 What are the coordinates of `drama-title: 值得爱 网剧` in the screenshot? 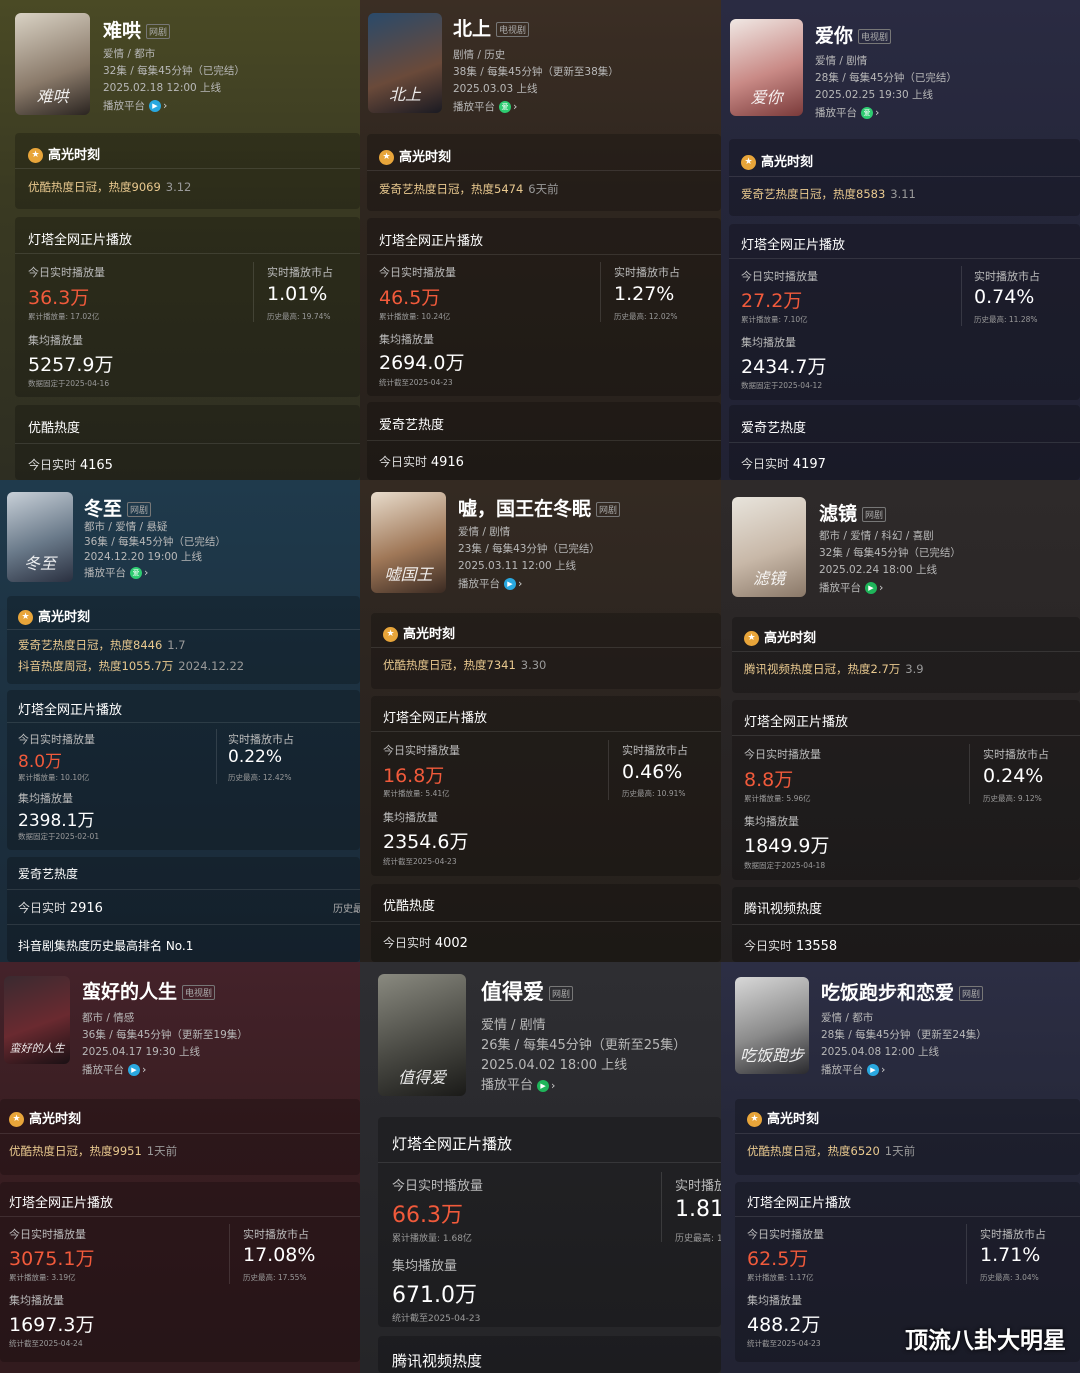 It's located at (527, 991).